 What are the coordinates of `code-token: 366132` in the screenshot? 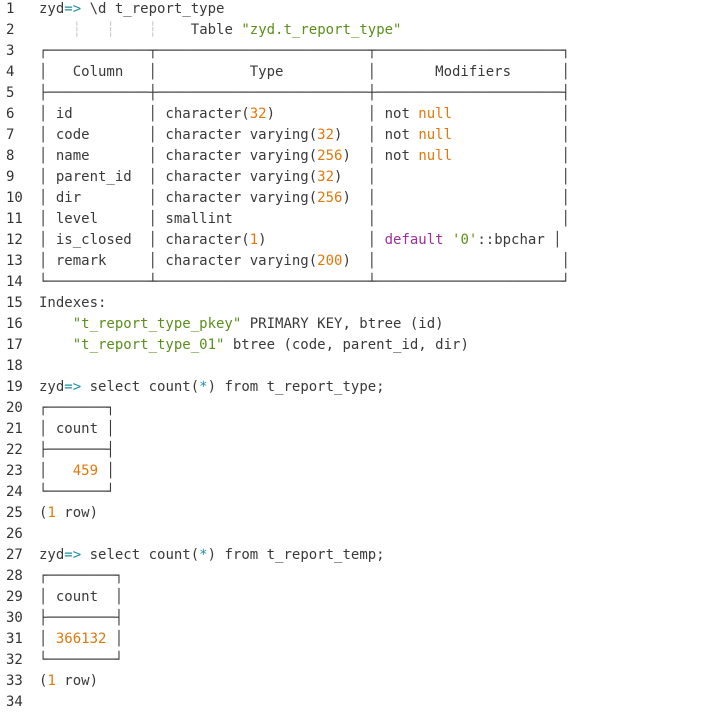 It's located at (81, 639).